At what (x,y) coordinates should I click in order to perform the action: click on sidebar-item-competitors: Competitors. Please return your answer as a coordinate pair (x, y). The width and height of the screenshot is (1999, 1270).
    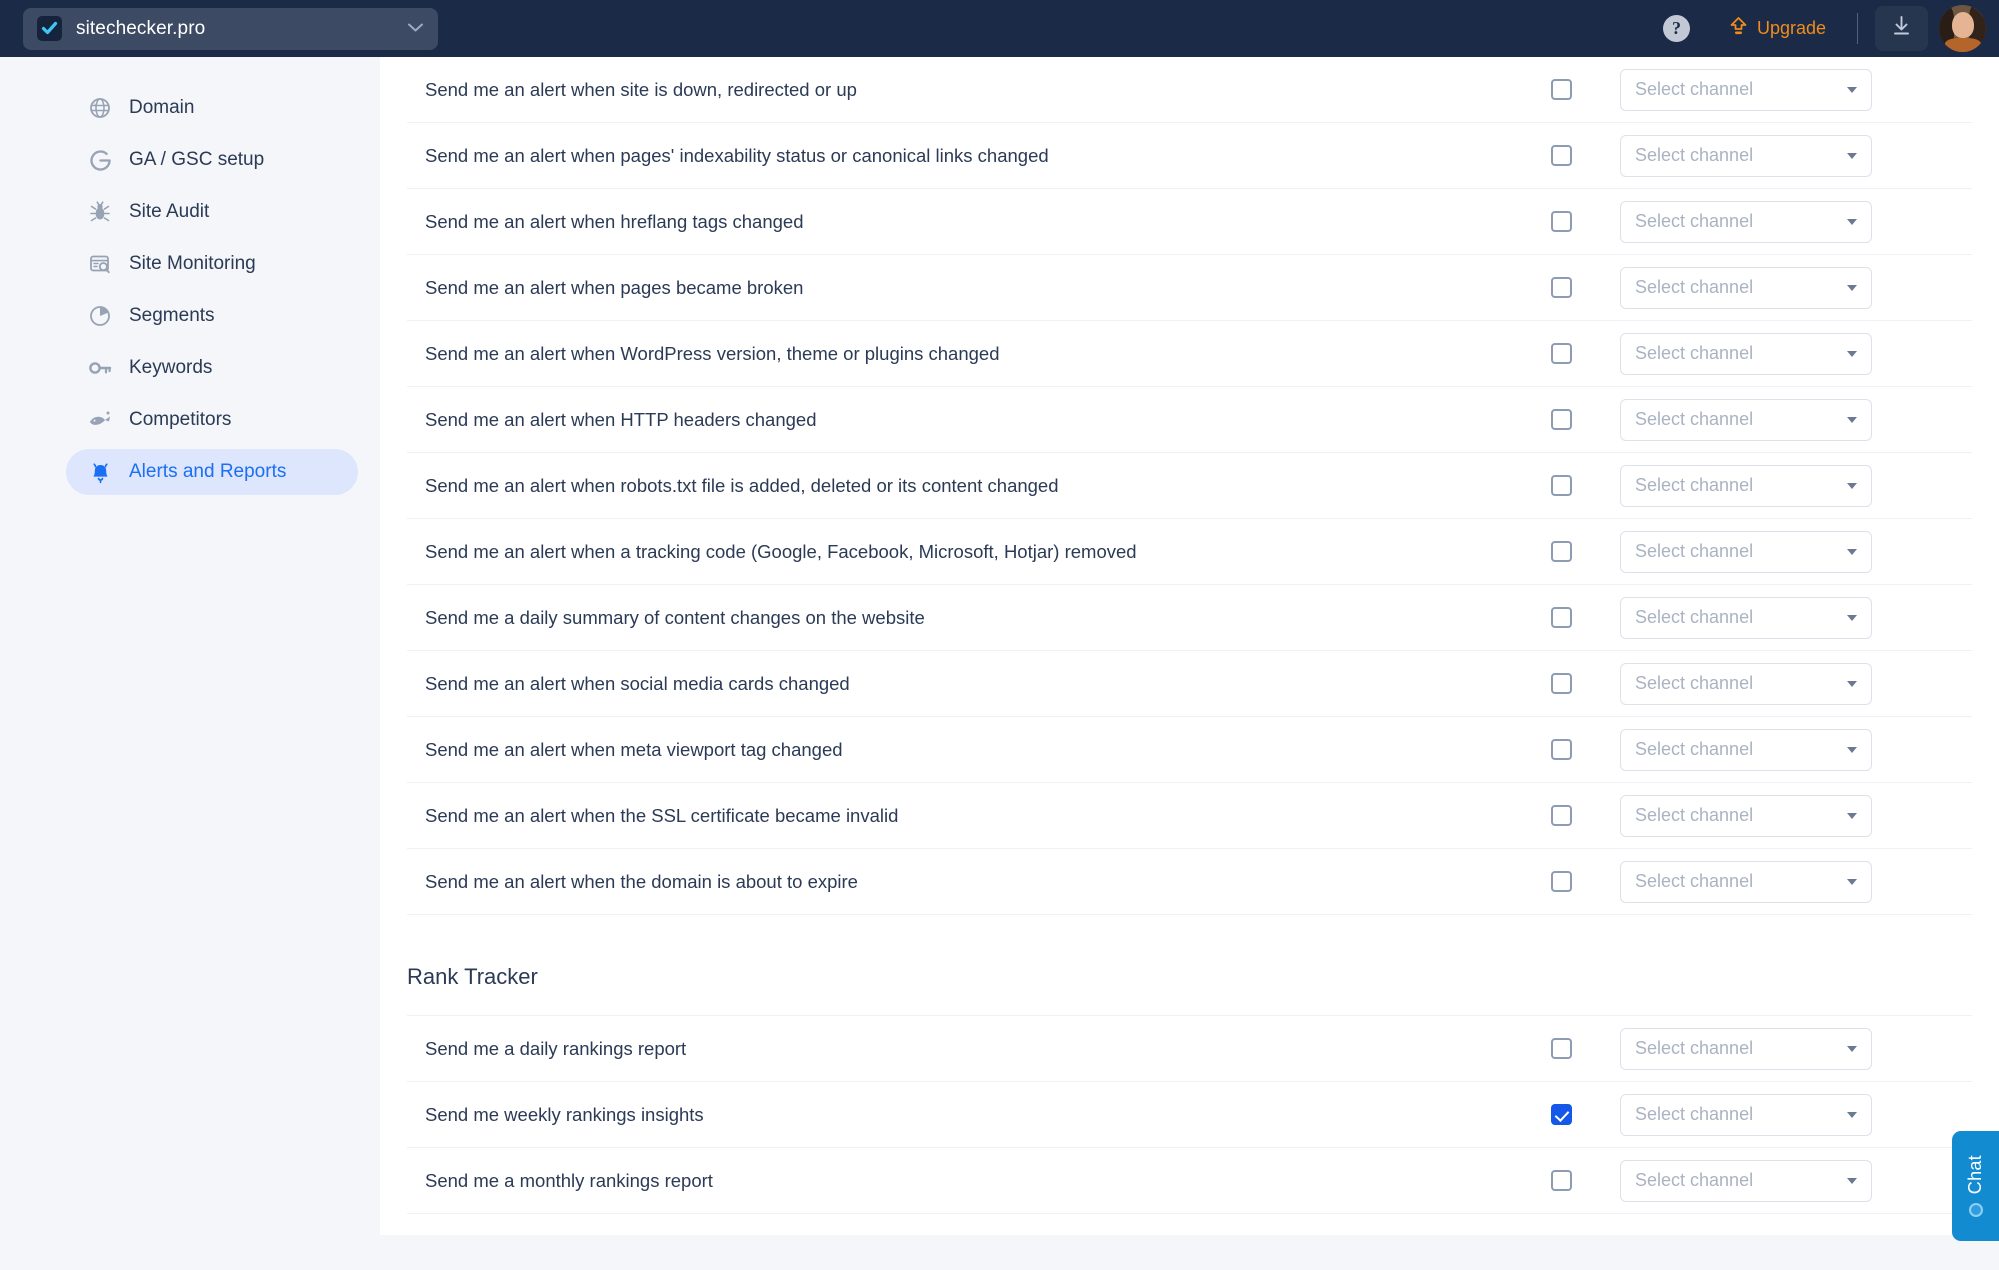
    Looking at the image, I should click on (212, 420).